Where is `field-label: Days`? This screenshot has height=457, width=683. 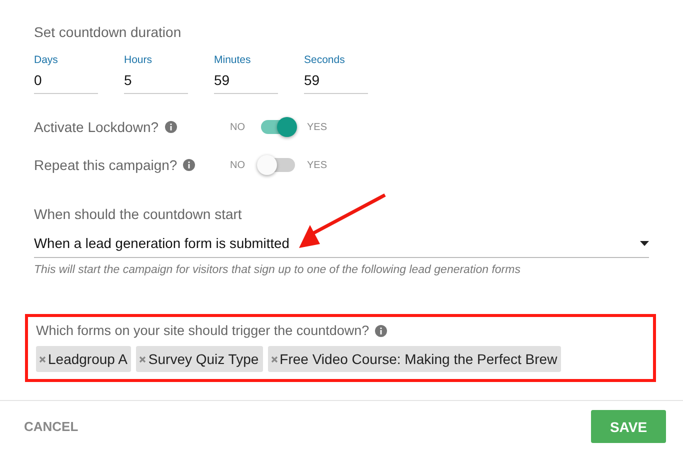 field-label: Days is located at coordinates (46, 60).